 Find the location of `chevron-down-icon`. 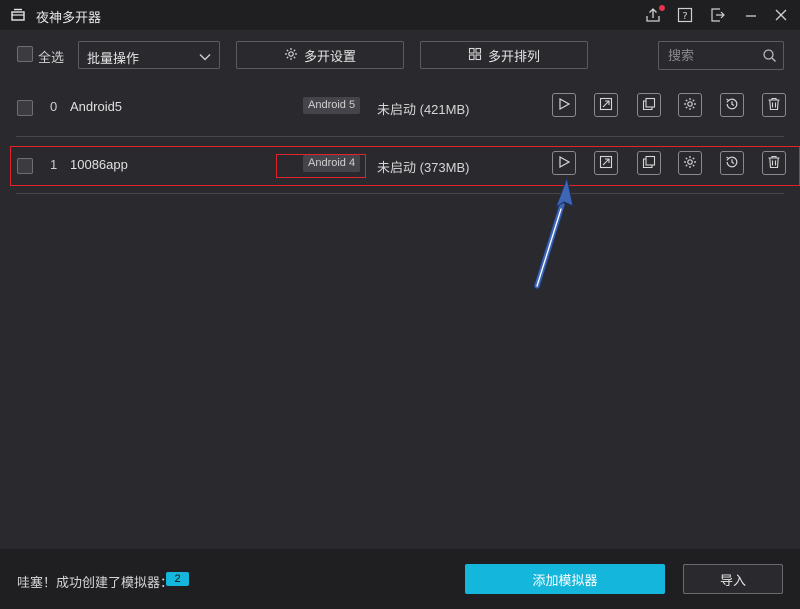

chevron-down-icon is located at coordinates (205, 57).